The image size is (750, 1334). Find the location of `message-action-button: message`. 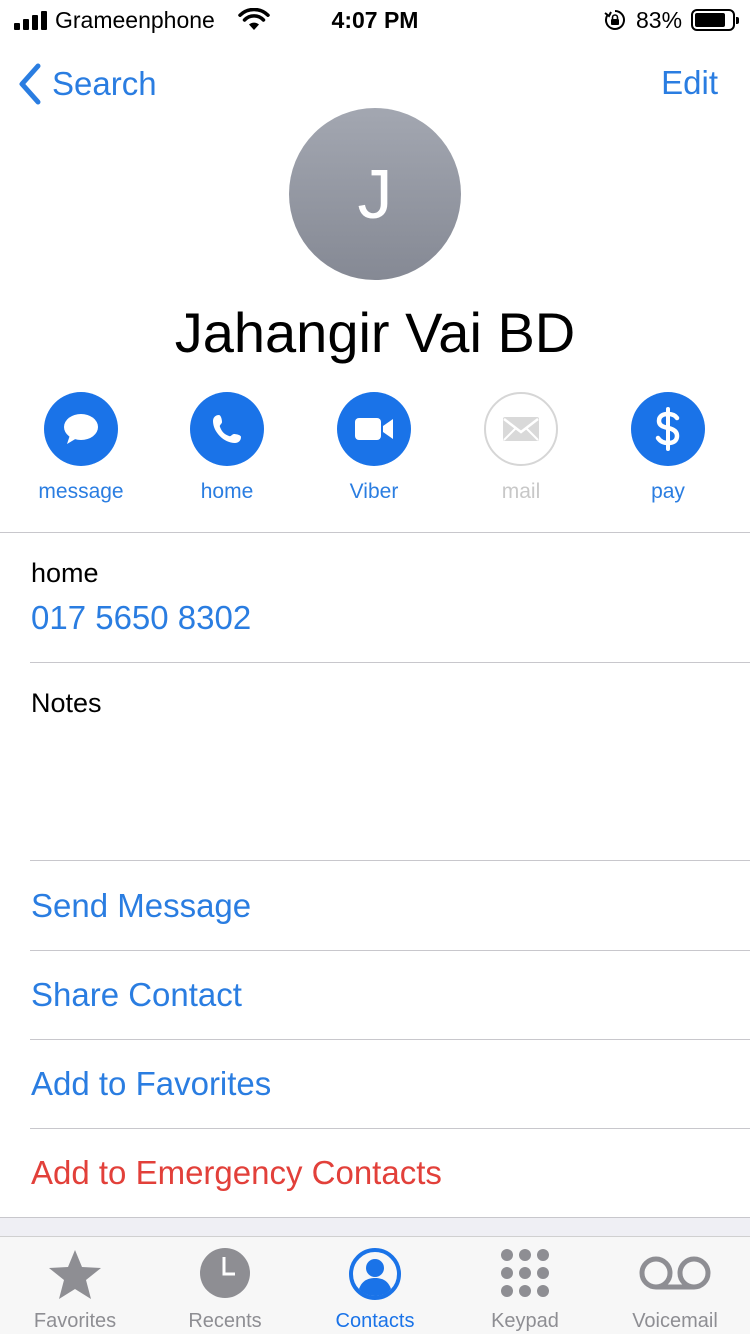

message-action-button: message is located at coordinates (81, 448).